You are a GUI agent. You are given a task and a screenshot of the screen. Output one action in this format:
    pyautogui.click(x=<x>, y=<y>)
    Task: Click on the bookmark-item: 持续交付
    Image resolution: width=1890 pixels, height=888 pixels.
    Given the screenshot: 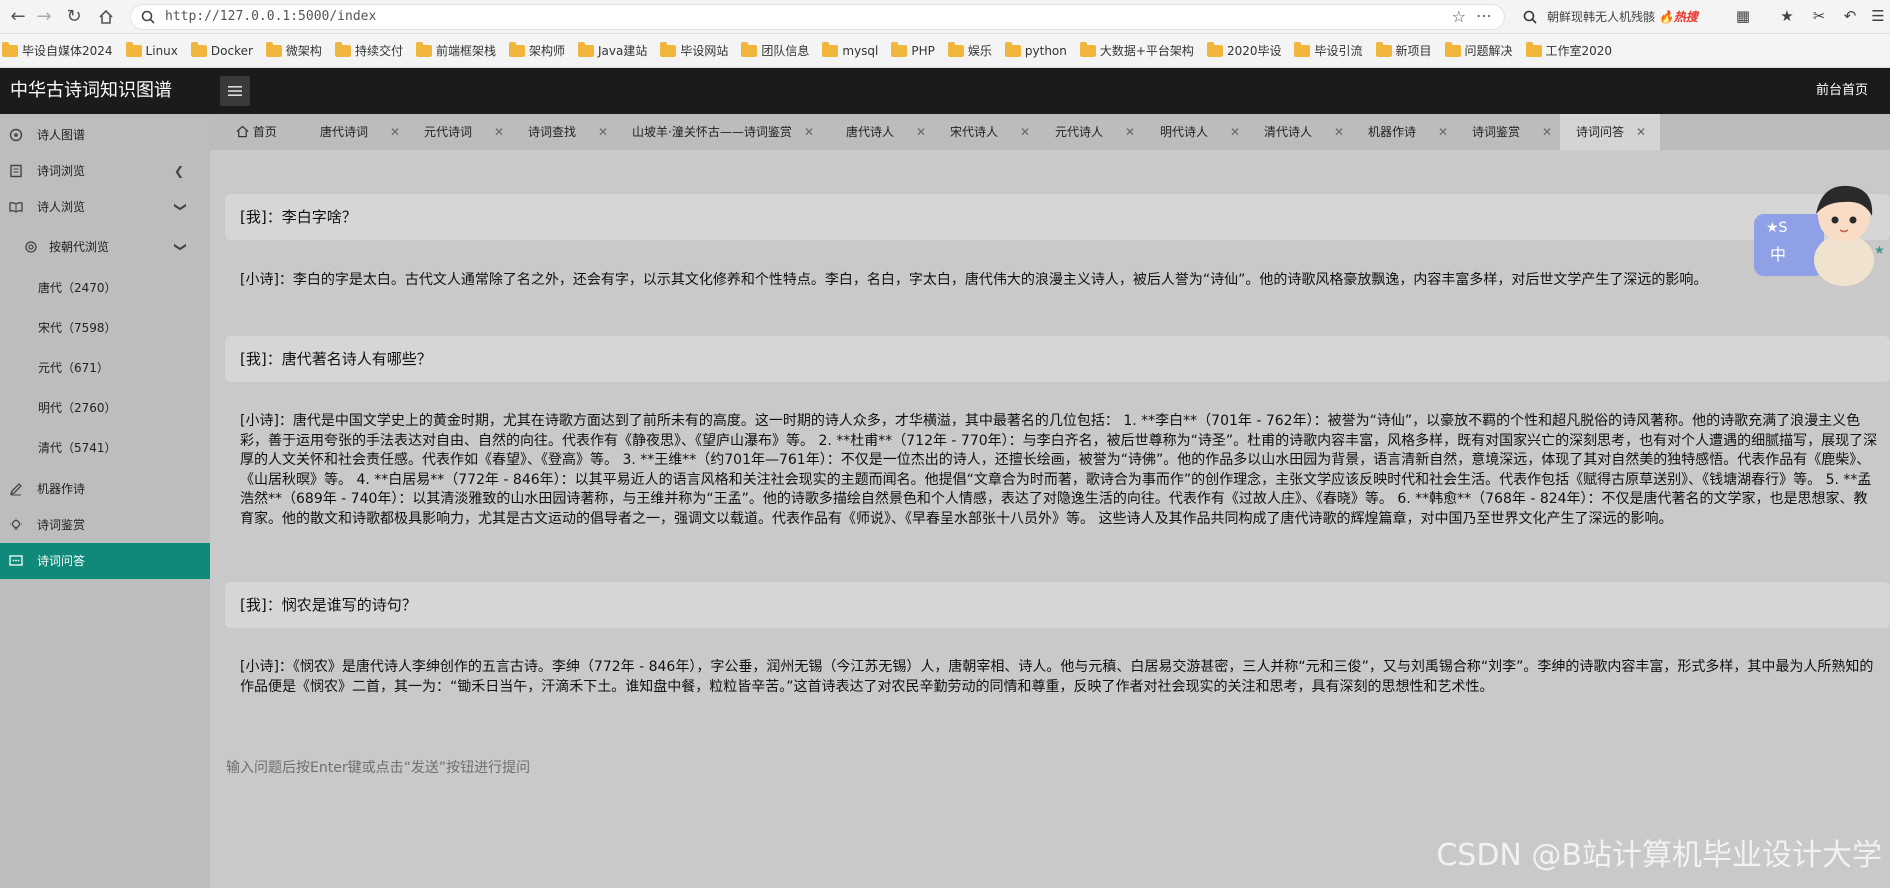 What is the action you would take?
    pyautogui.click(x=368, y=50)
    